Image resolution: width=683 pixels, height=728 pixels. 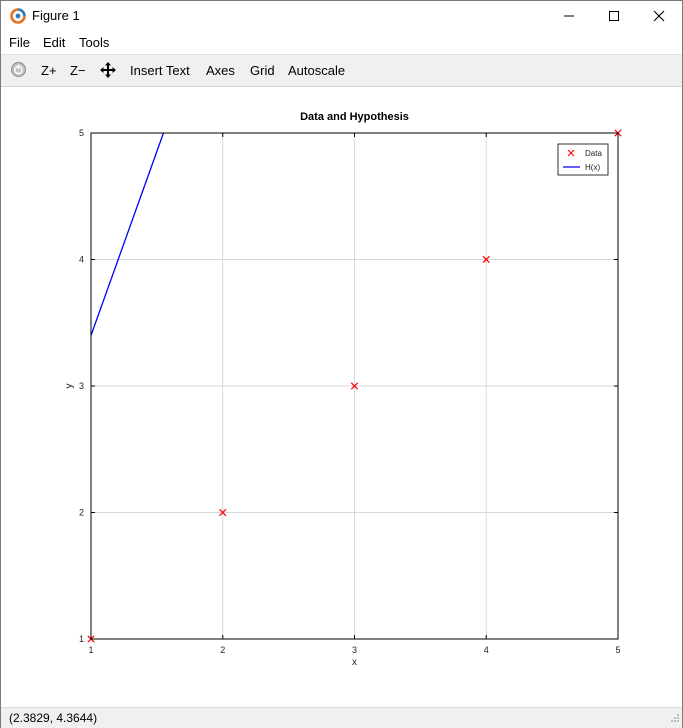 I want to click on close-button, so click(x=659, y=16).